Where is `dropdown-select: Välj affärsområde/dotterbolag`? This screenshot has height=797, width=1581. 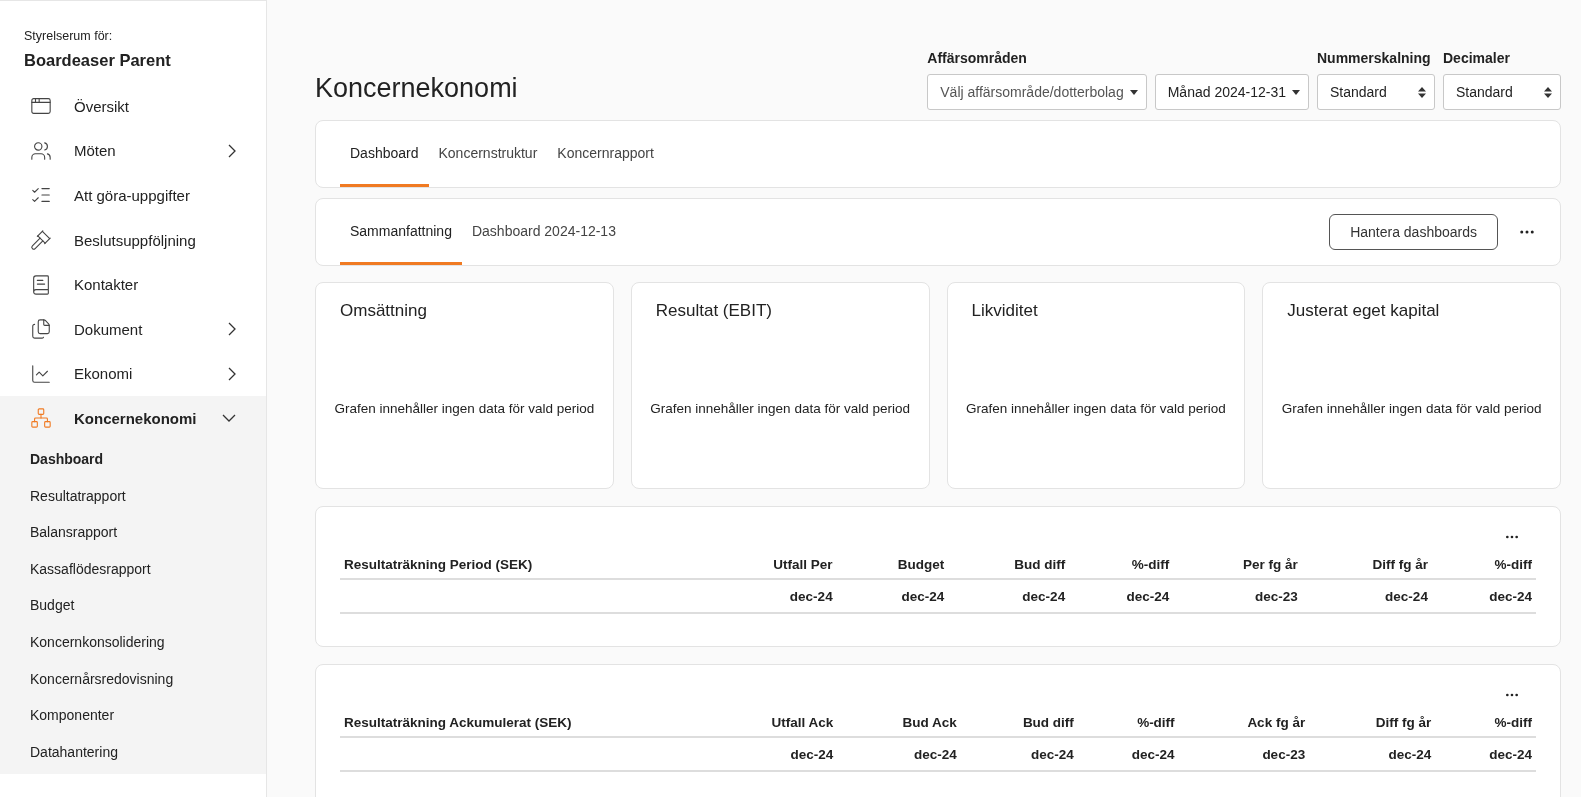 dropdown-select: Välj affärsområde/dotterbolag is located at coordinates (1037, 92).